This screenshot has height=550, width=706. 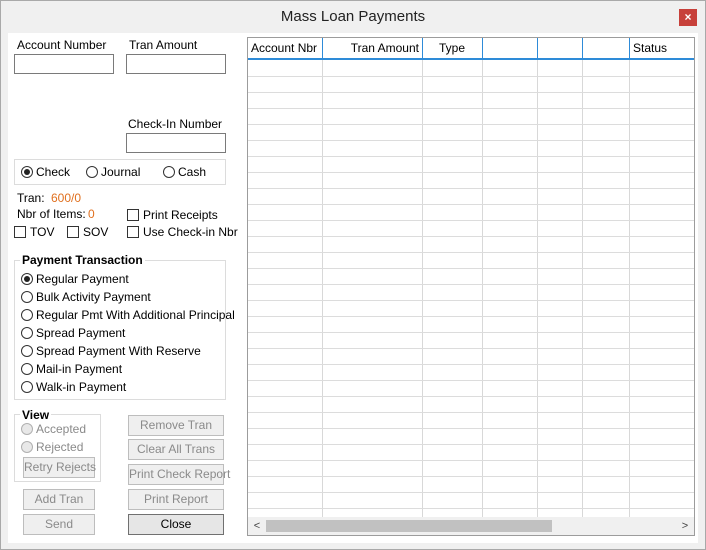 I want to click on radio-cash-label: Cash, so click(x=192, y=172).